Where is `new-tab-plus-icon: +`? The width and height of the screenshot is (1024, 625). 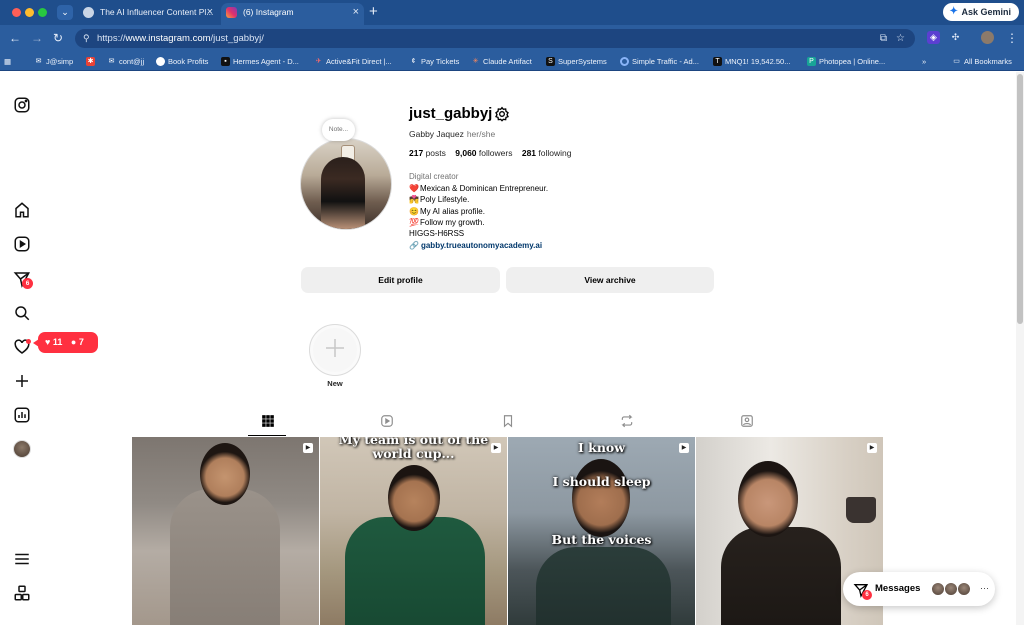 new-tab-plus-icon: + is located at coordinates (373, 11).